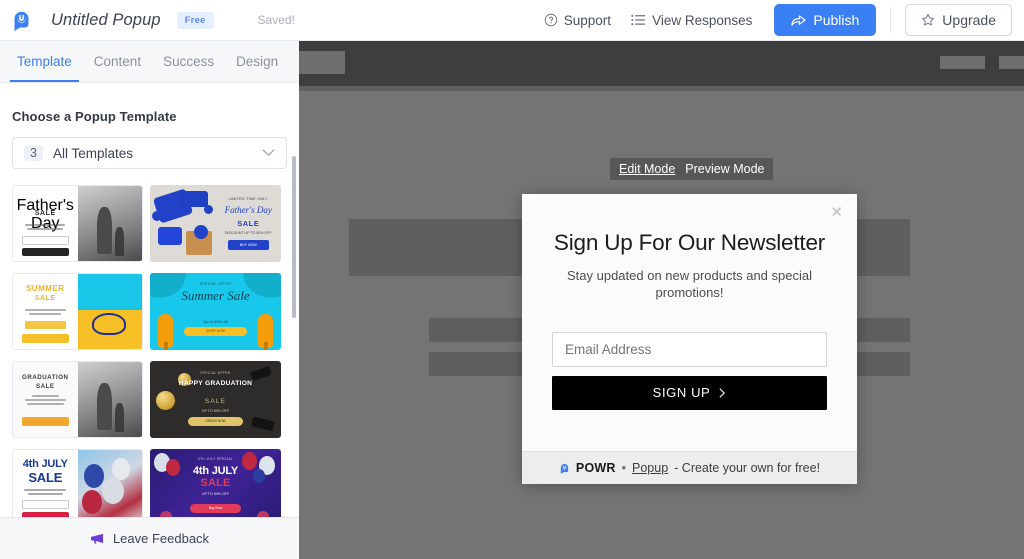 The height and width of the screenshot is (559, 1024). Describe the element at coordinates (215, 383) in the screenshot. I see `thumb-title: HAPPY GRADUATION` at that location.